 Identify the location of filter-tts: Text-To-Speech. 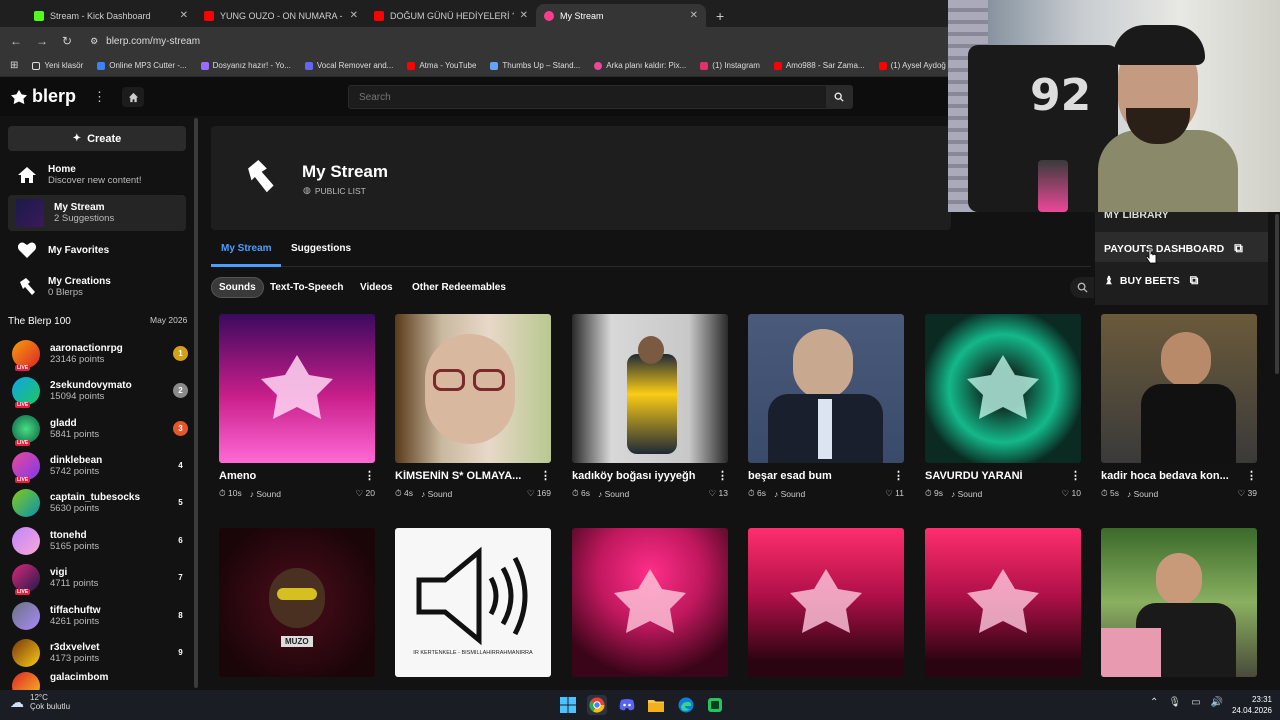
(307, 287).